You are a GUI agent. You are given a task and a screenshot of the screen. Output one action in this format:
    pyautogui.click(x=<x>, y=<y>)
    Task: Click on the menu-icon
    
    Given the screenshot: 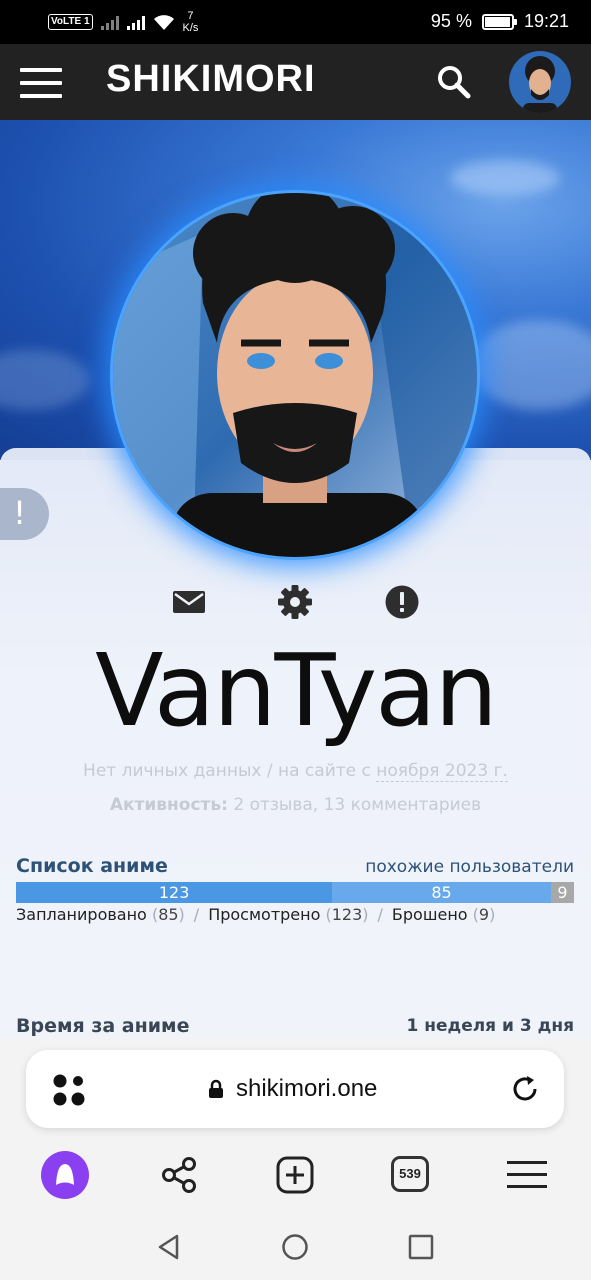 What is the action you would take?
    pyautogui.click(x=527, y=1174)
    